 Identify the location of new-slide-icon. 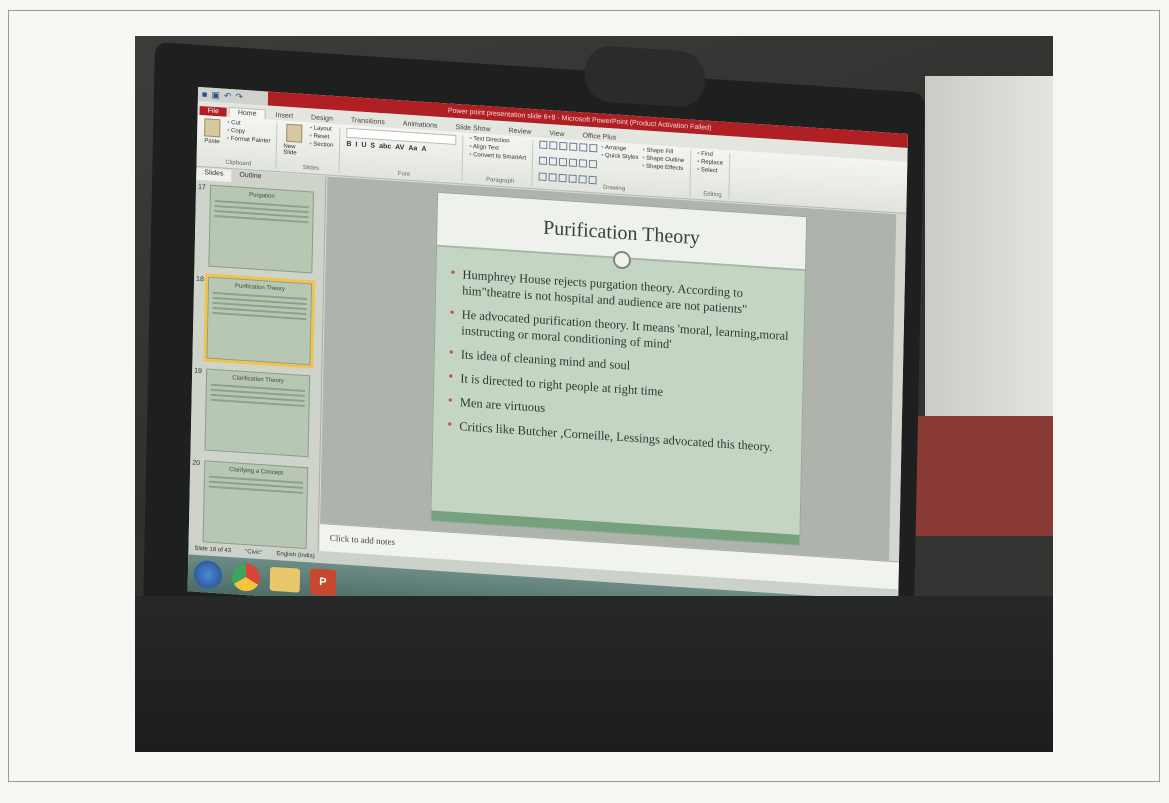
(294, 133).